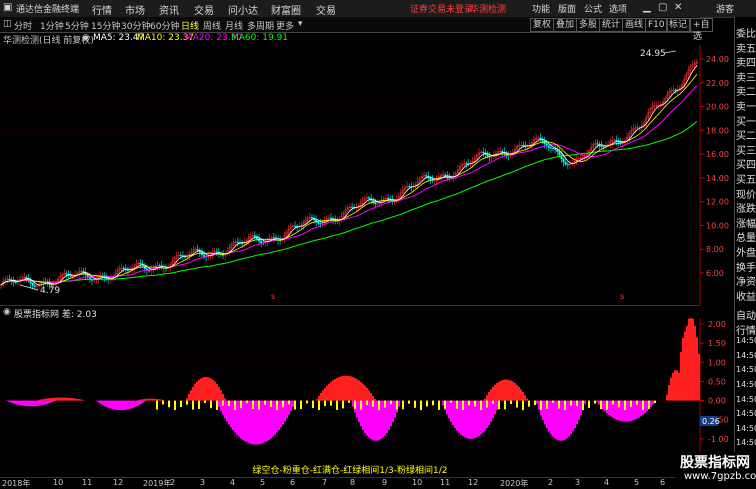 The height and width of the screenshot is (489, 756). What do you see at coordinates (234, 25) in the screenshot?
I see `period-monthly: 月线` at bounding box center [234, 25].